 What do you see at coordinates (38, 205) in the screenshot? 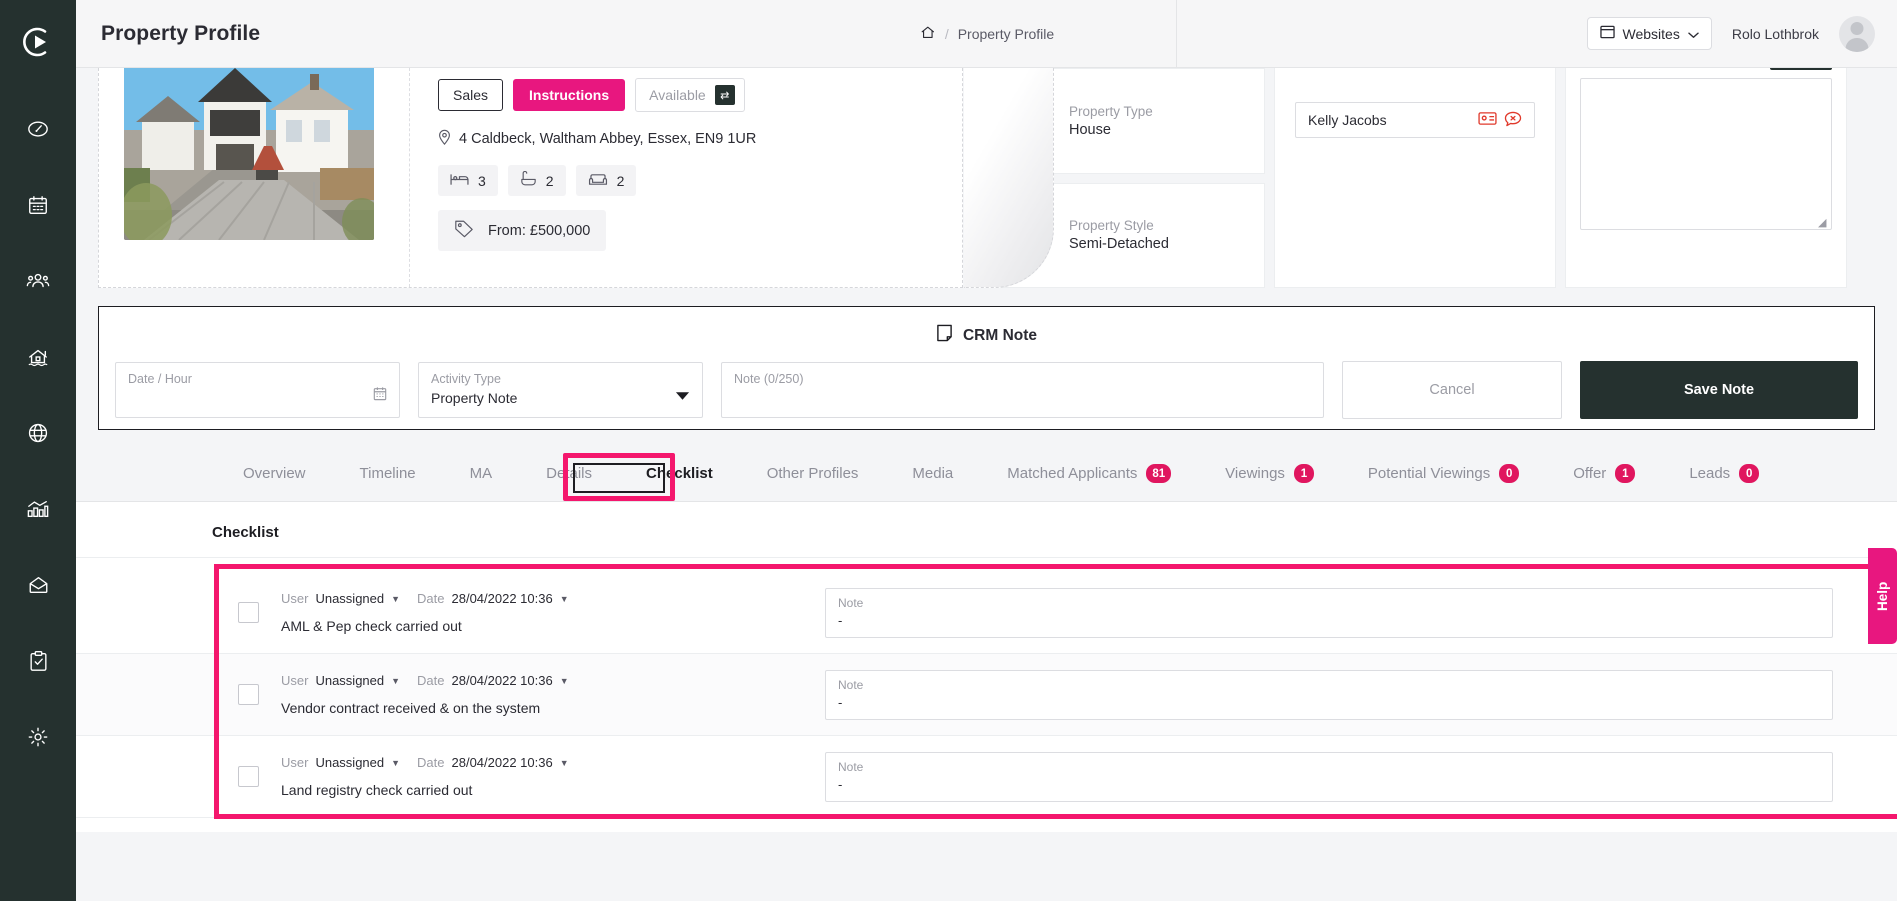
I see `sidebar-item-calendar` at bounding box center [38, 205].